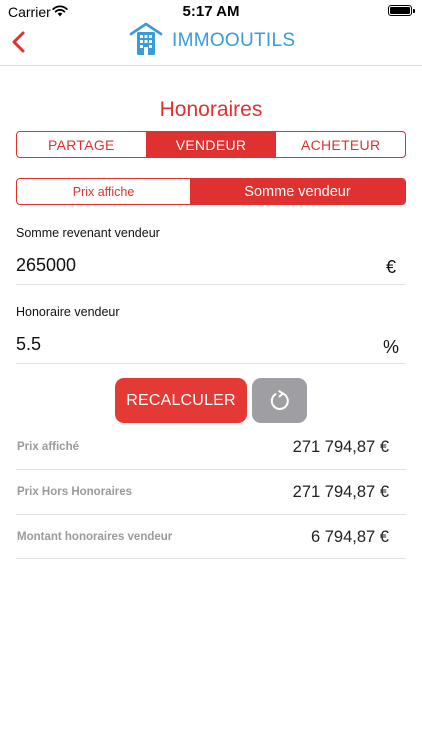 The height and width of the screenshot is (750, 422). Describe the element at coordinates (146, 38) in the screenshot. I see `building-logo-icon` at that location.